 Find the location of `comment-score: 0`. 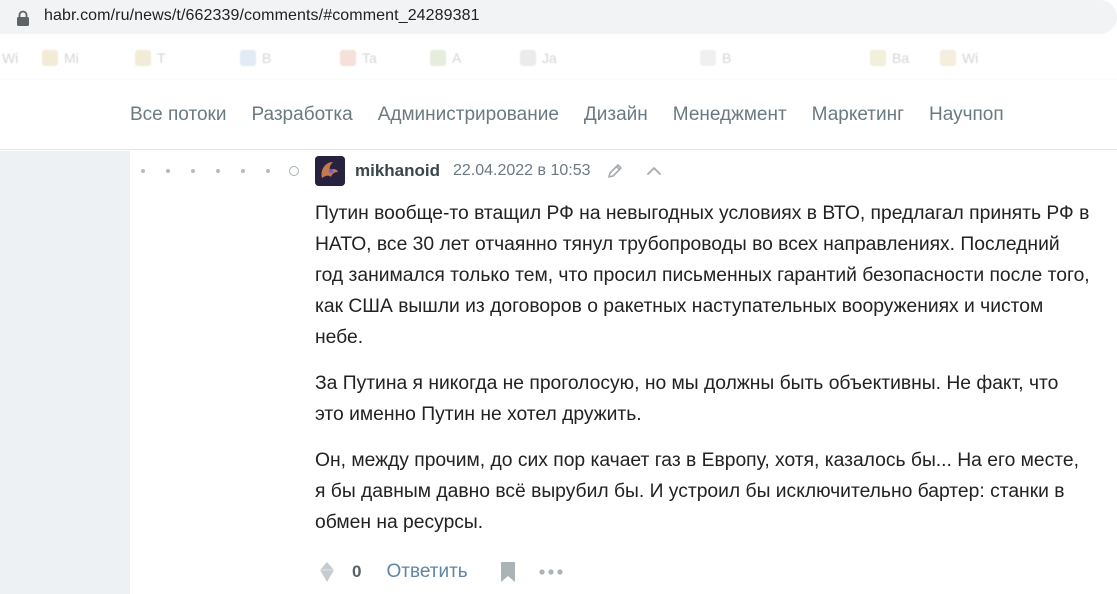

comment-score: 0 is located at coordinates (357, 571).